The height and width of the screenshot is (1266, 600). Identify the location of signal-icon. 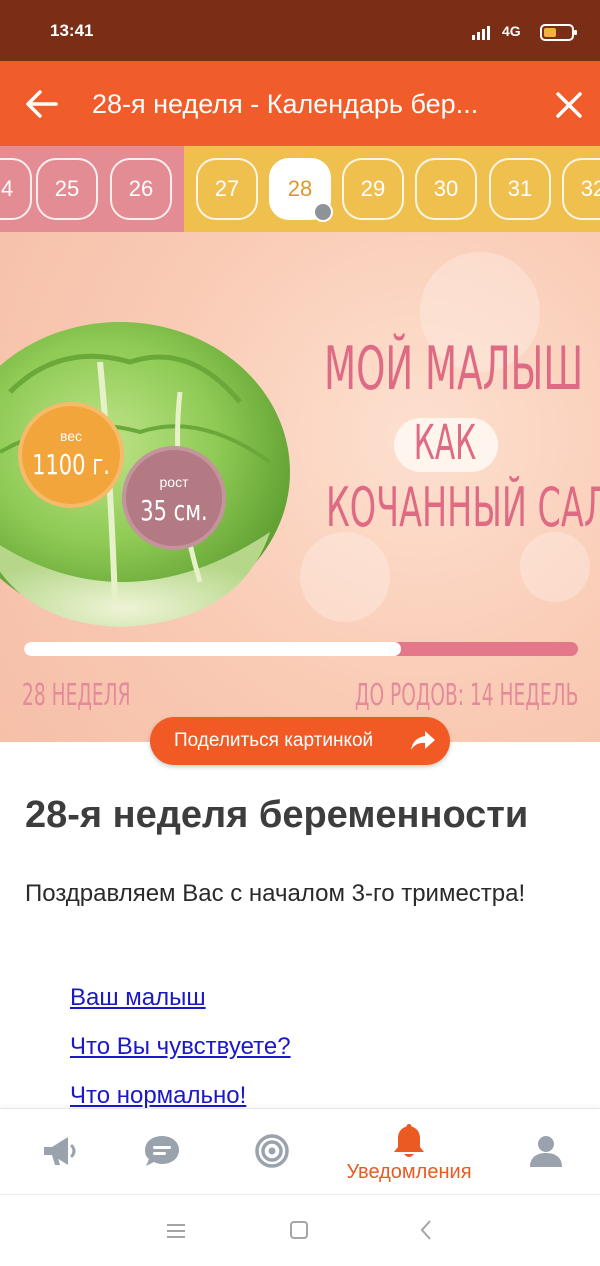
(483, 32).